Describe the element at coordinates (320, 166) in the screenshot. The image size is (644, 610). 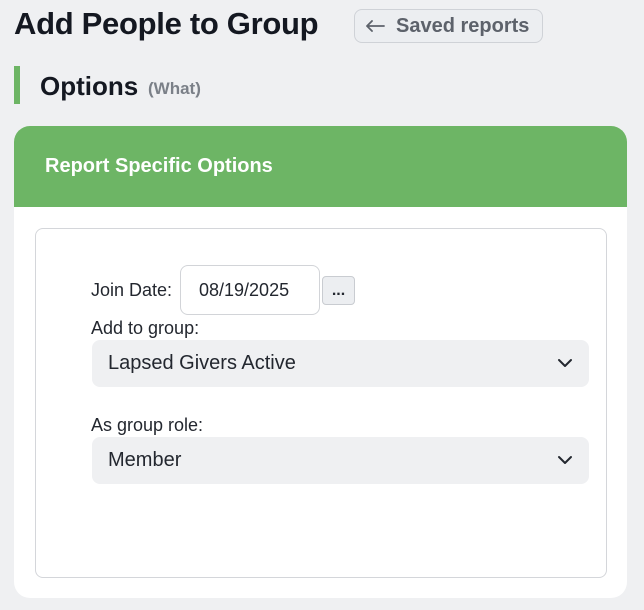
I see `card-header: Report Specific Options` at that location.